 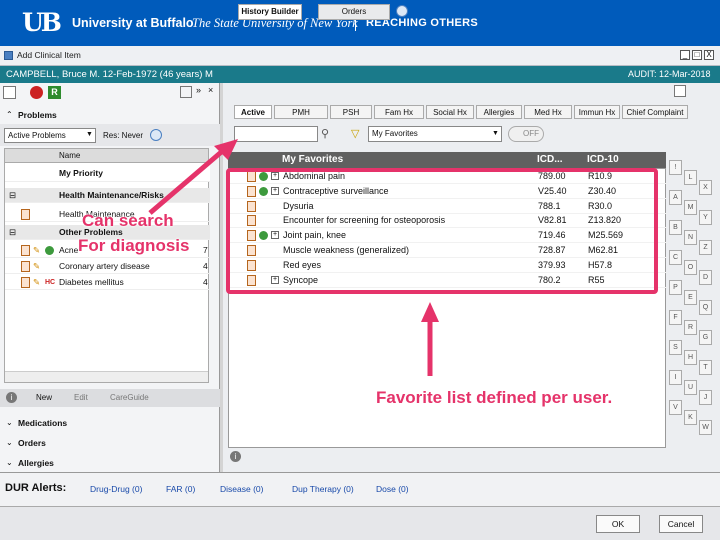 What do you see at coordinates (188, 180) in the screenshot?
I see `arrow-to-search` at bounding box center [188, 180].